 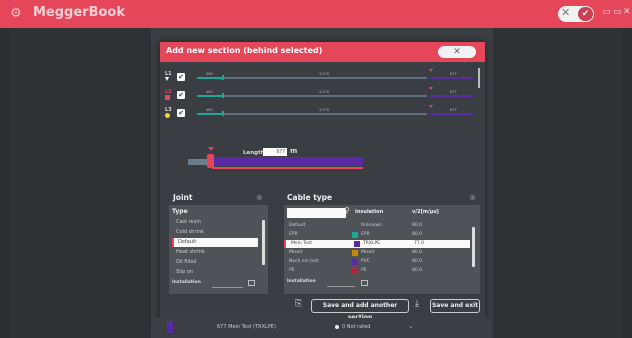 I want to click on chevron-down-icon: ⌄, so click(x=411, y=326).